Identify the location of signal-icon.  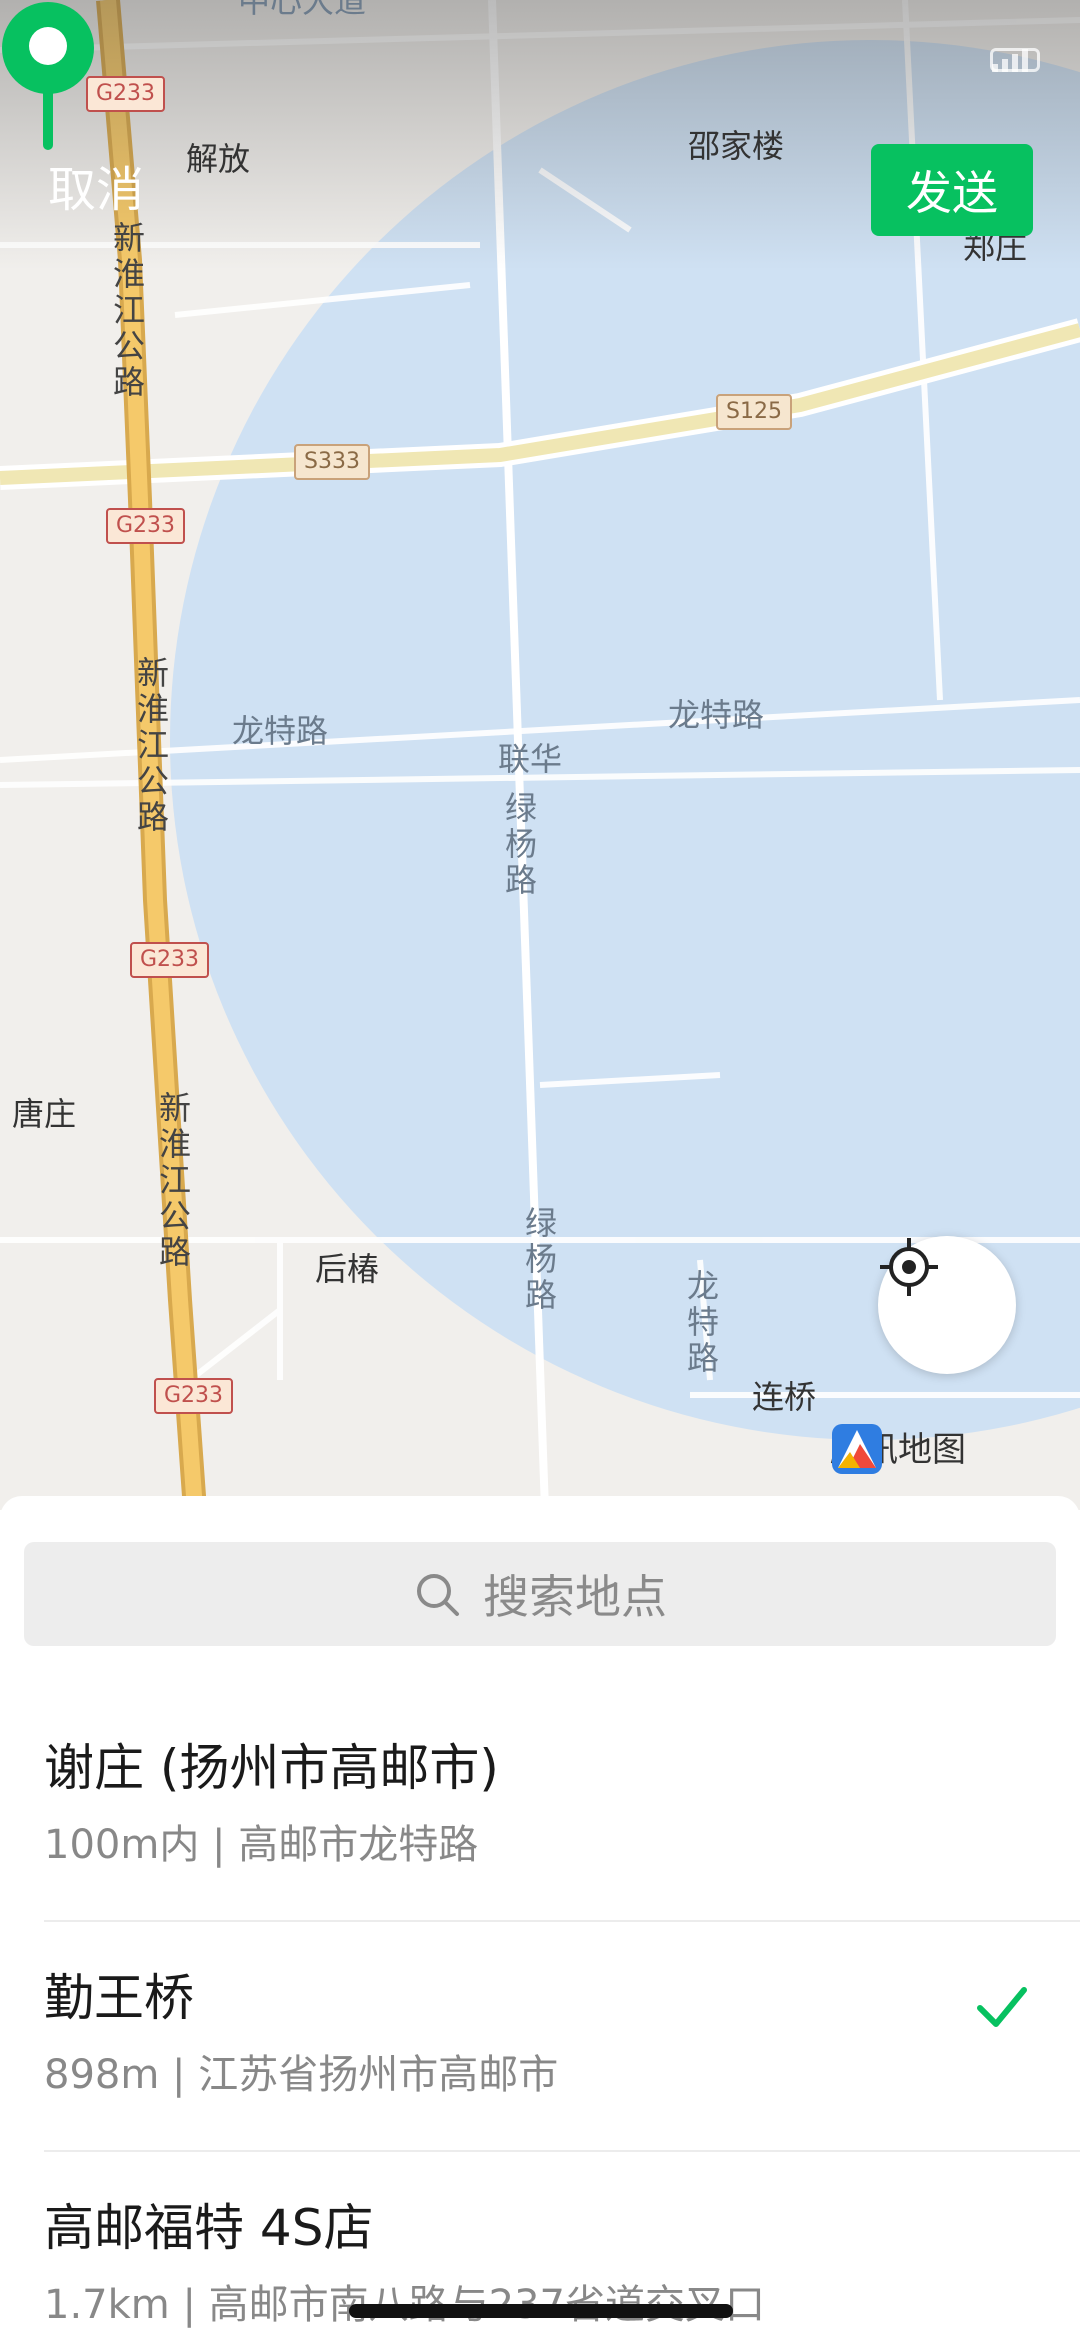
(1010, 60).